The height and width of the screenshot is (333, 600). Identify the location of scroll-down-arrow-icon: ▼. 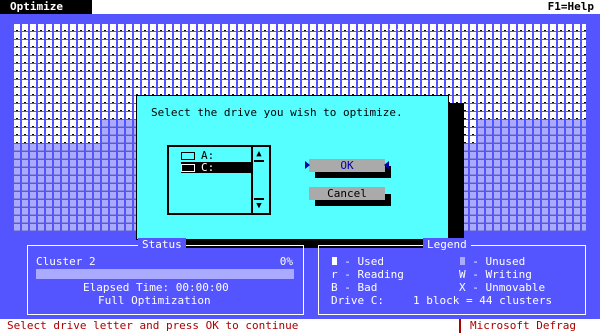
(259, 205).